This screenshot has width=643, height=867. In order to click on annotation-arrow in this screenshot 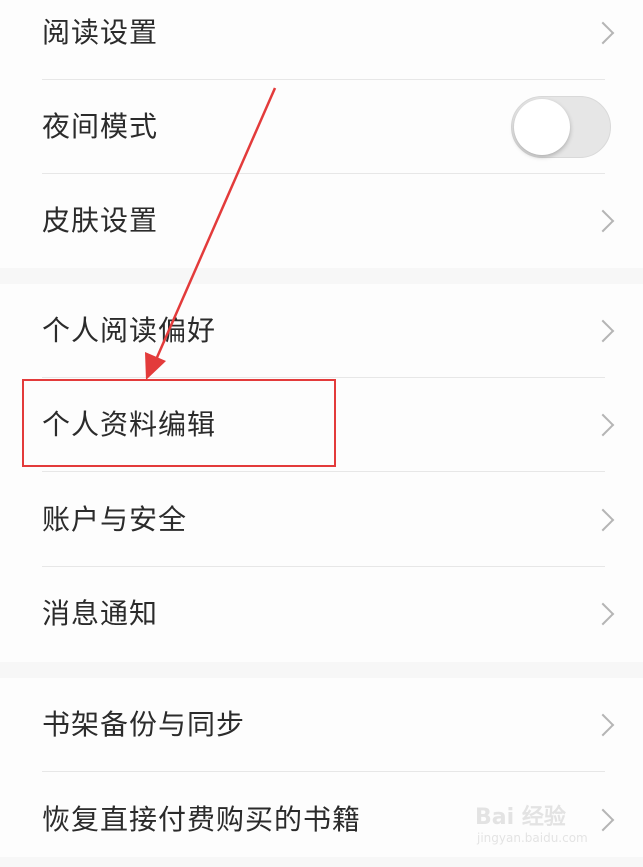, I will do `click(211, 233)`.